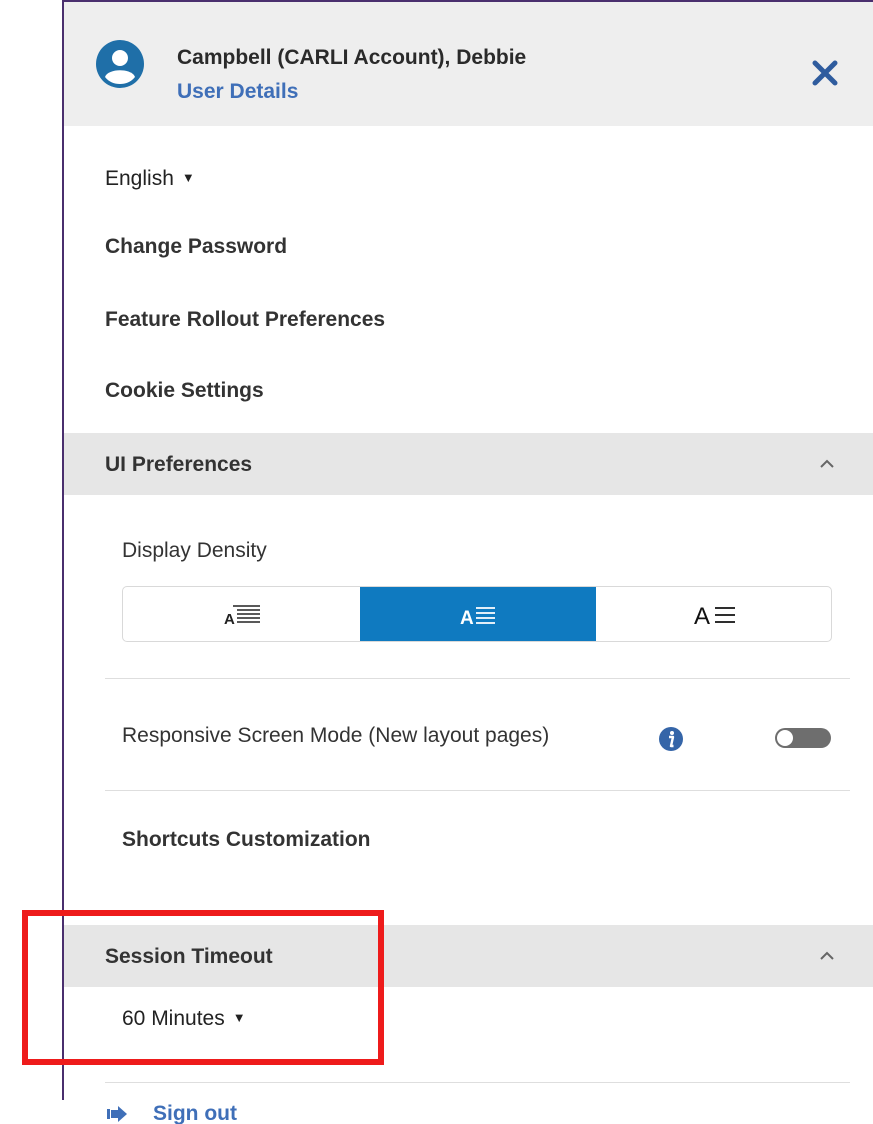 This screenshot has height=1124, width=873. I want to click on ui-preferences-title: UI Preferences, so click(179, 464).